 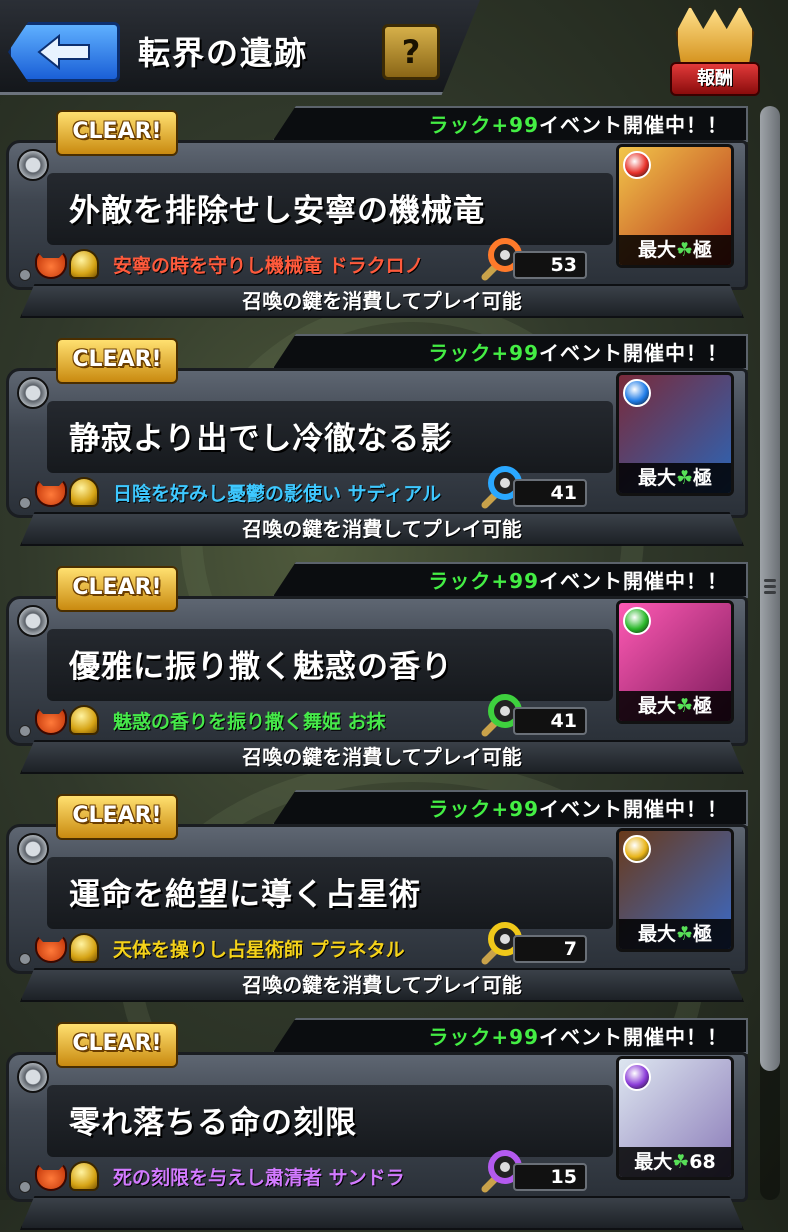 What do you see at coordinates (259, 1178) in the screenshot?
I see `boss-name: 死の刻限を与えし粛清者 サンドラ` at bounding box center [259, 1178].